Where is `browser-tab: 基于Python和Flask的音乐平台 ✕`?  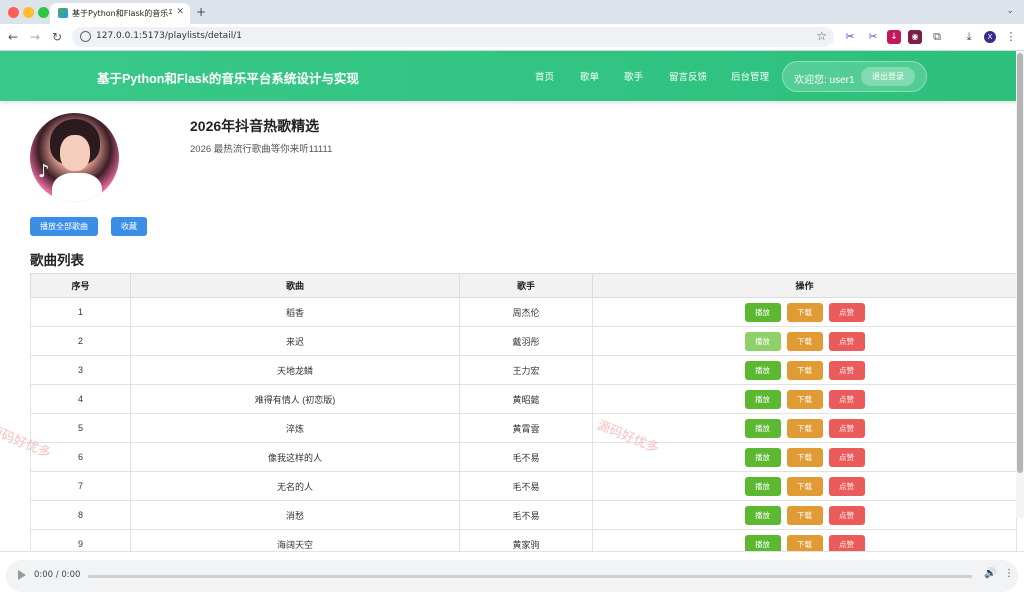
browser-tab: 基于Python和Flask的音乐平台 ✕ is located at coordinates (120, 13).